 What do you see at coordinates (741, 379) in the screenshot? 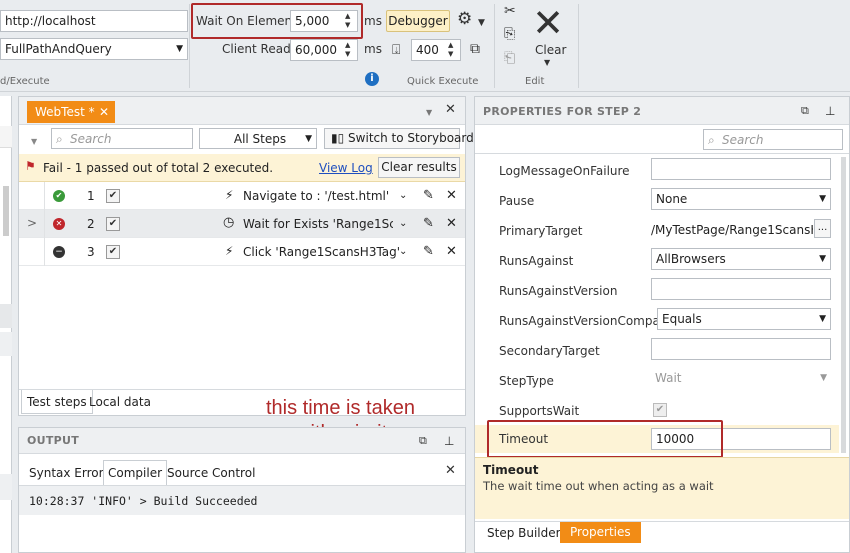
I see `prop-step-type-select: Wait ▼` at bounding box center [741, 379].